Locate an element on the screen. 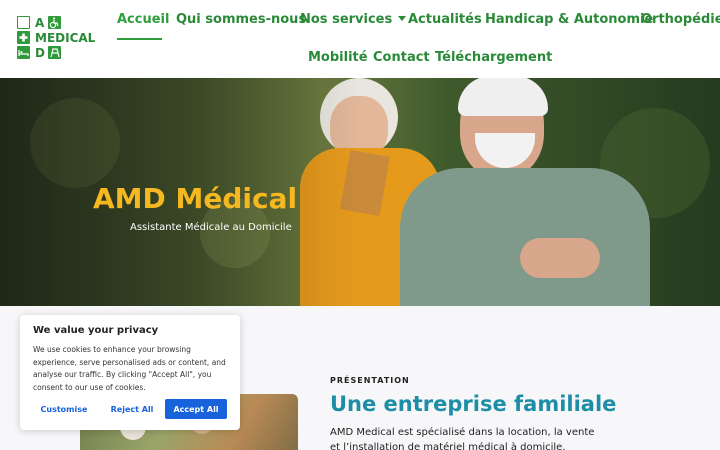 This screenshot has height=450, width=720. customise-button: Customise is located at coordinates (64, 409).